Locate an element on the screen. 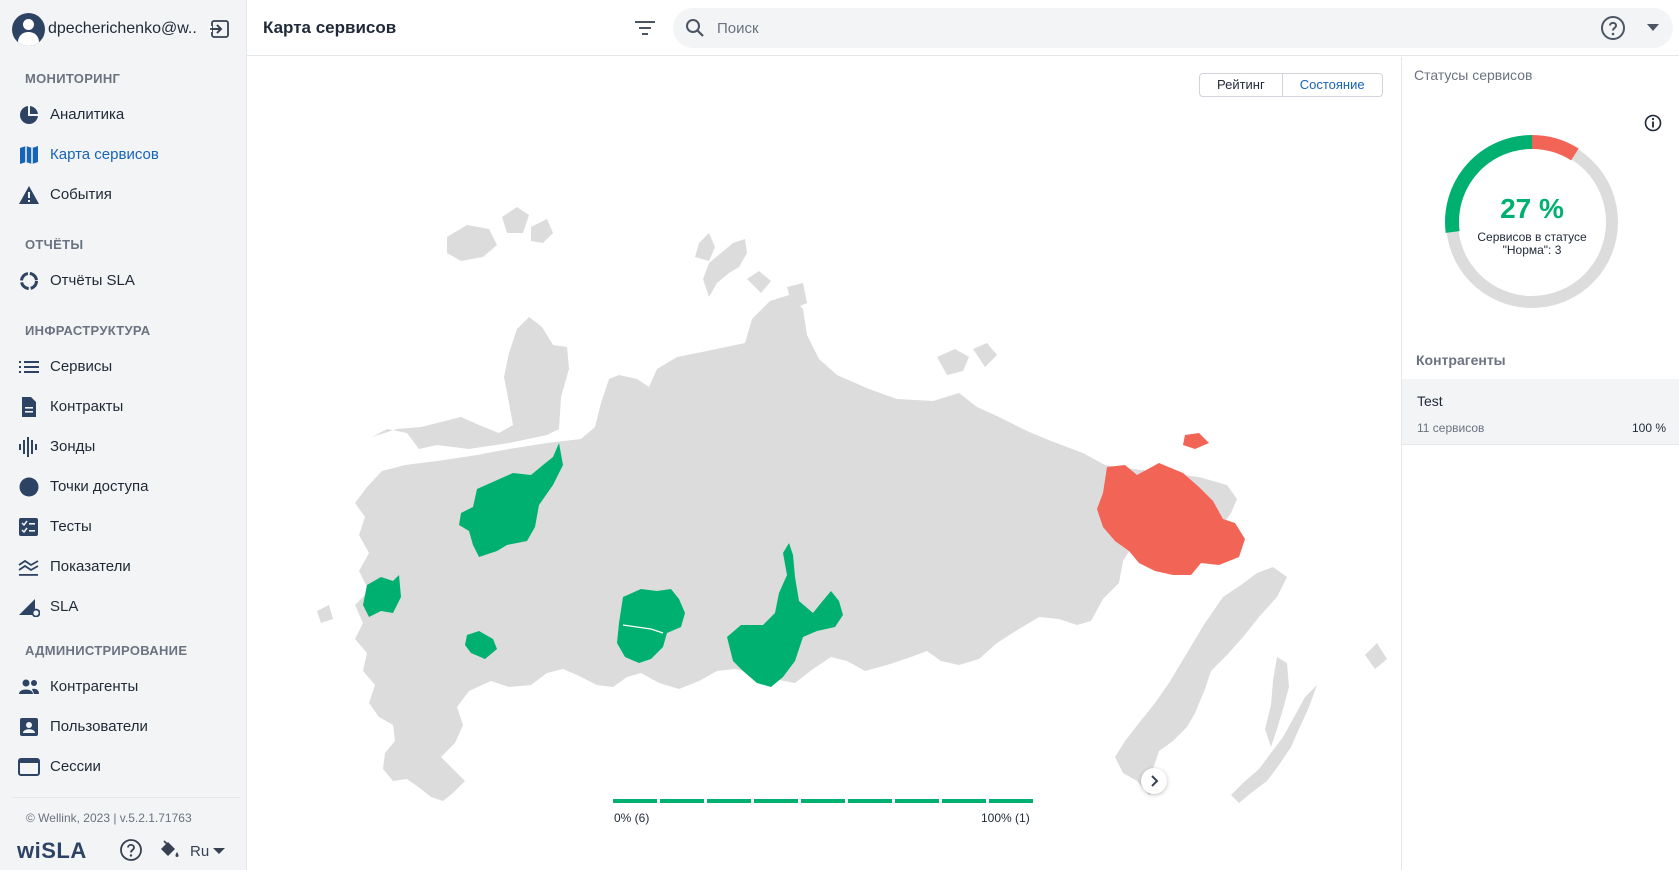  avatar is located at coordinates (28, 29).